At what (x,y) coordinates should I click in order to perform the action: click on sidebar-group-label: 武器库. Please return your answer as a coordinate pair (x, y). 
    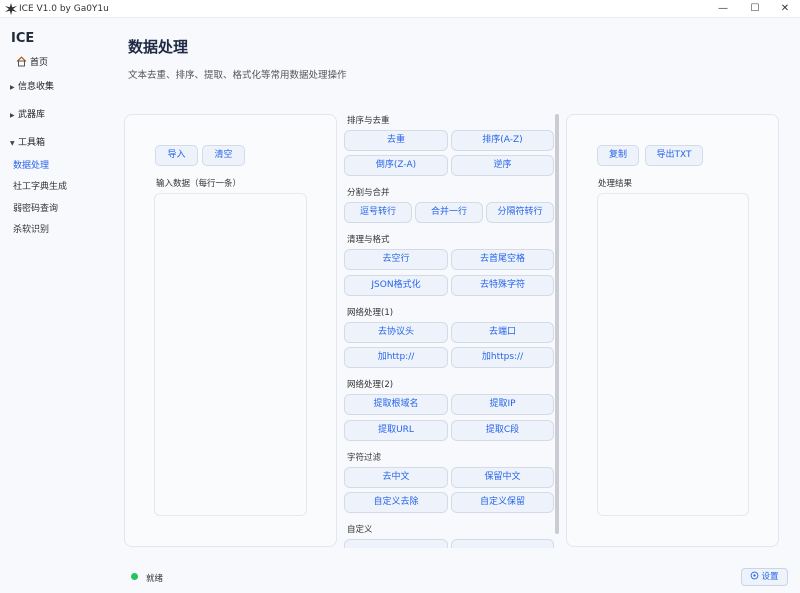
    Looking at the image, I should click on (32, 115).